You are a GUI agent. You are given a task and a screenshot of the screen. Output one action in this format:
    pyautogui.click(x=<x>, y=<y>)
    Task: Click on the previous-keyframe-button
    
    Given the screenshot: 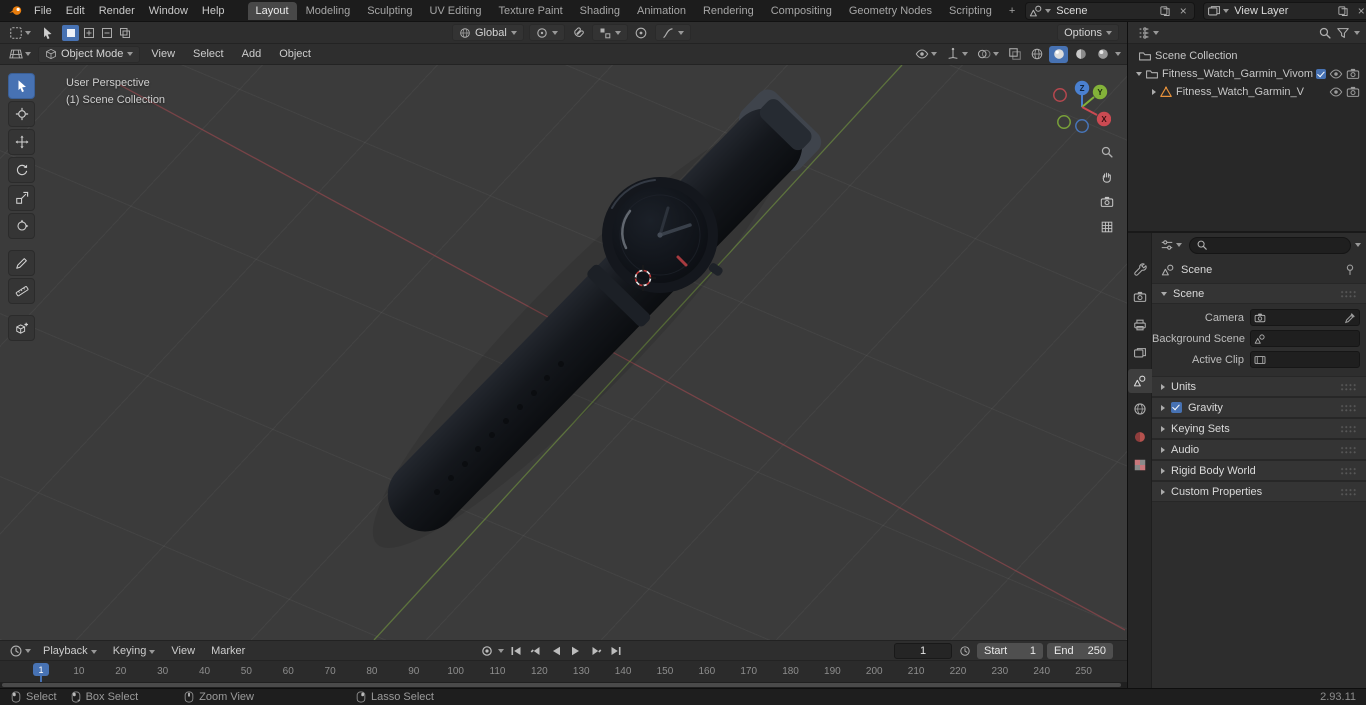 What is the action you would take?
    pyautogui.click(x=535, y=651)
    